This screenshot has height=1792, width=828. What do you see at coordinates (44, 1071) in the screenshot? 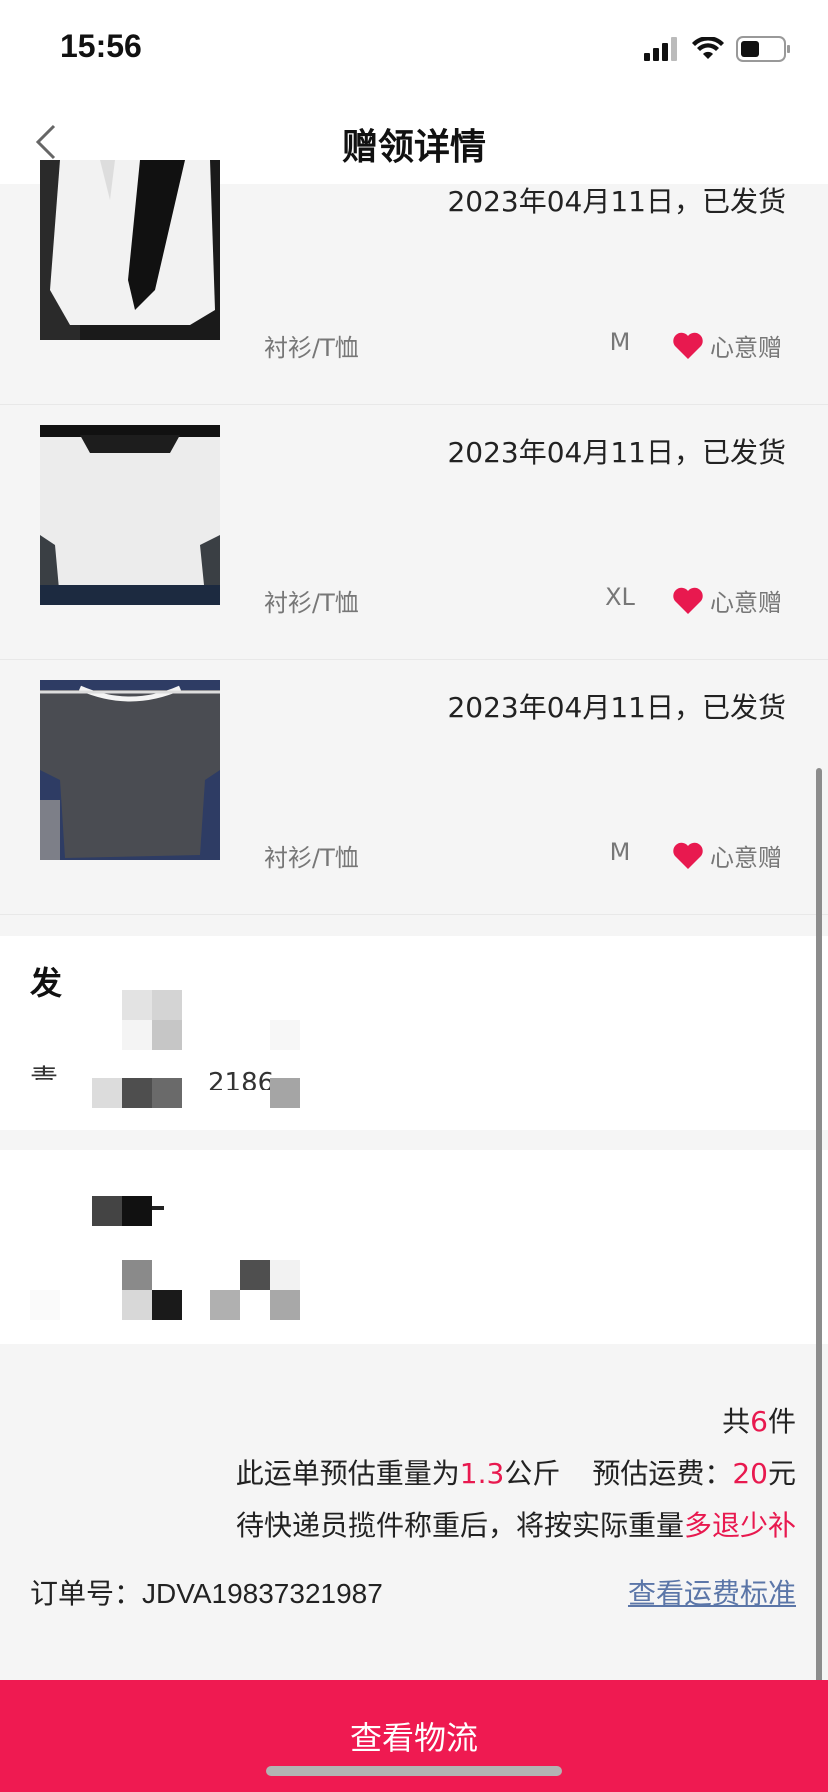
I see `sender-label-fragment-2: 青` at bounding box center [44, 1071].